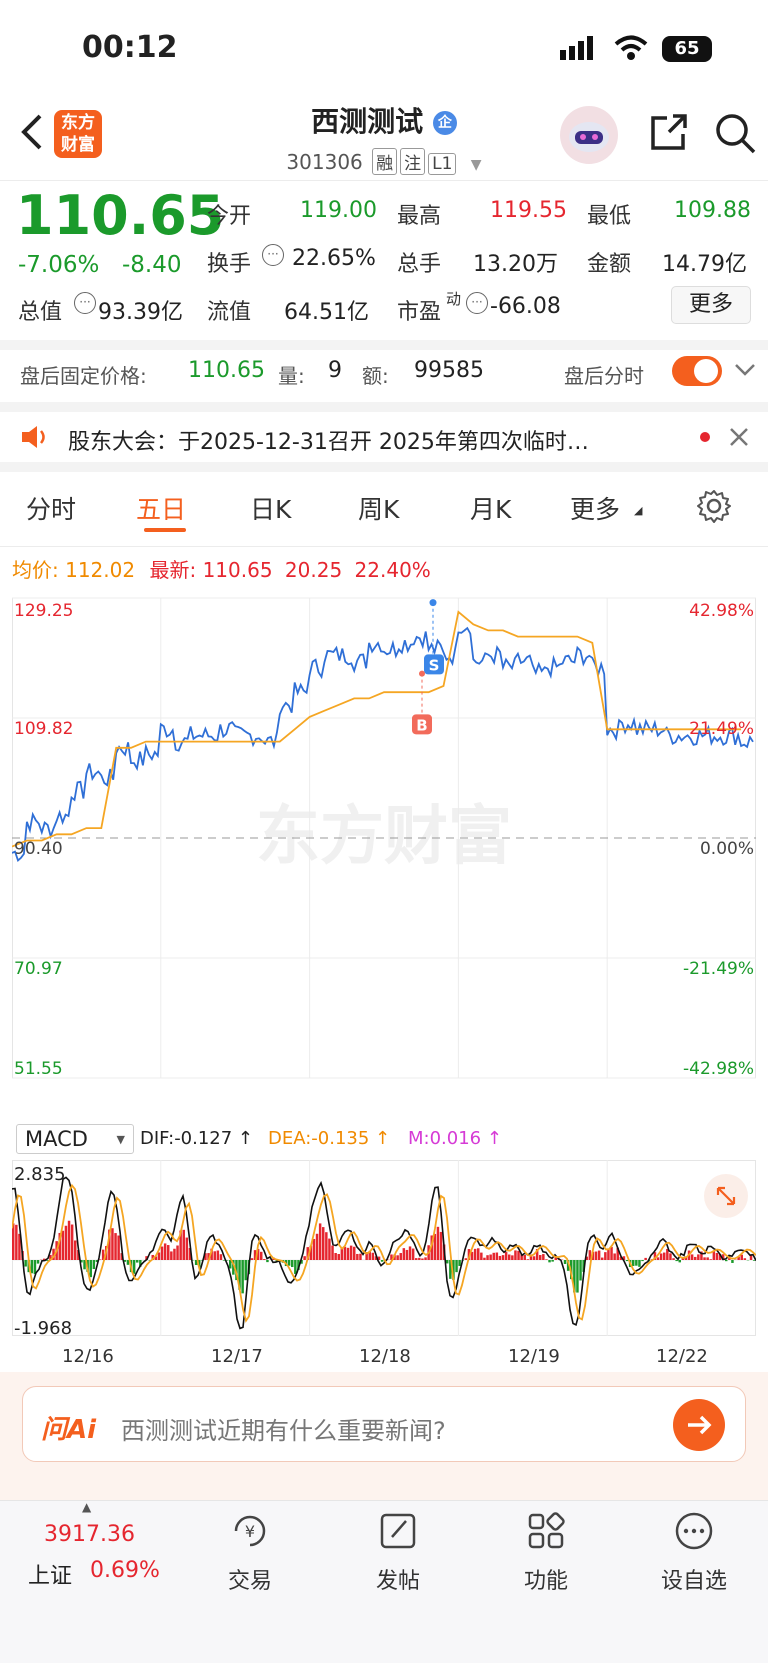 The width and height of the screenshot is (768, 1663). Describe the element at coordinates (125, 1570) in the screenshot. I see `index-pct: 0.69%` at that location.